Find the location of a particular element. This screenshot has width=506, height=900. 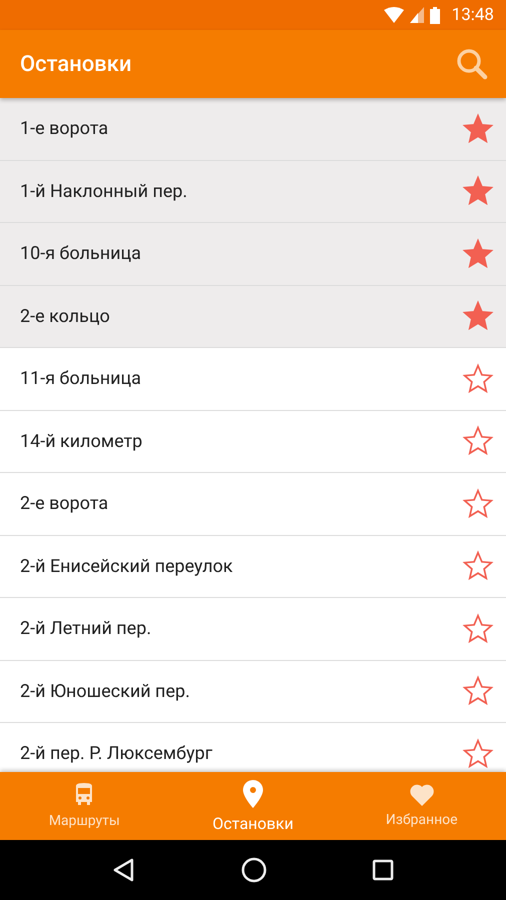

stop-name: 2-е кольцо is located at coordinates (65, 316).